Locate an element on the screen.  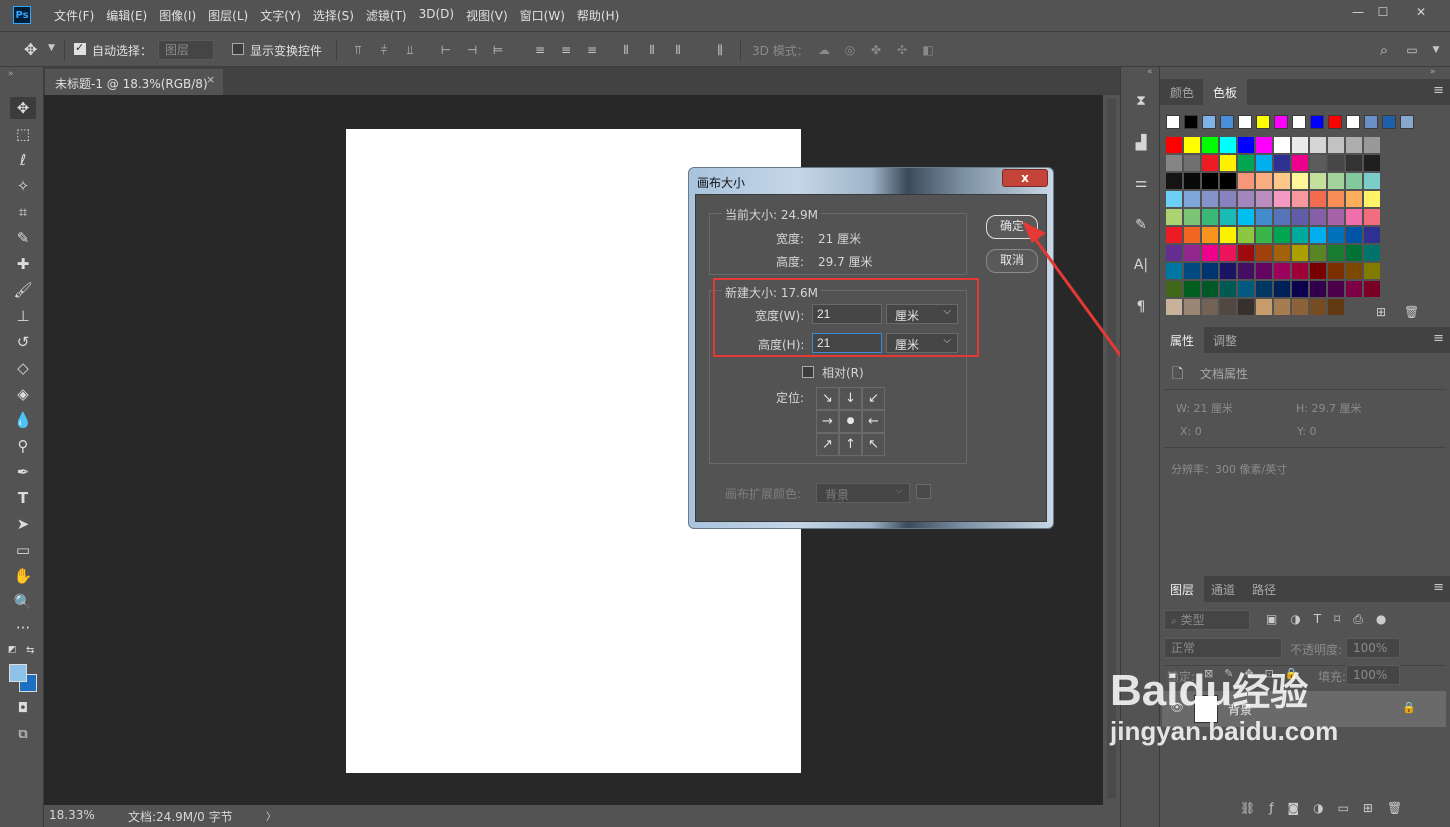
hand-tool-icon: ✋ is located at coordinates (23, 576).